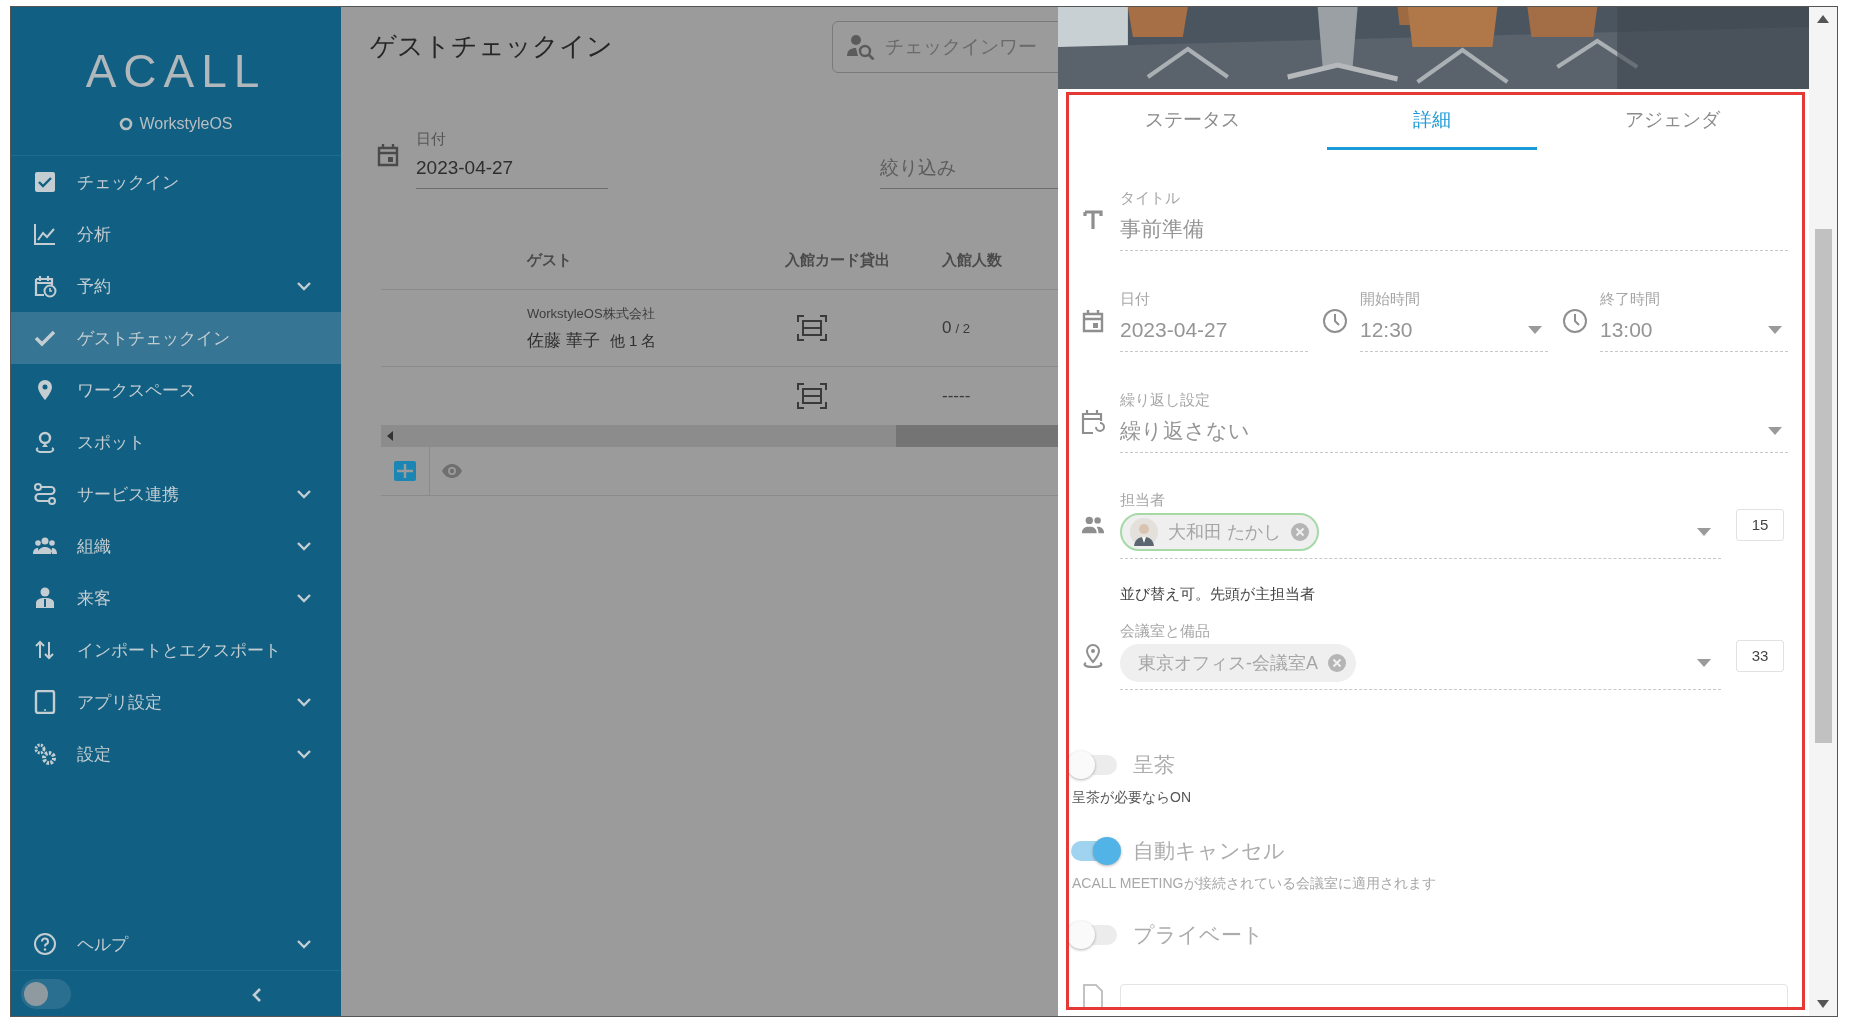 The height and width of the screenshot is (1021, 1862). What do you see at coordinates (1154, 765) in the screenshot?
I see `toggle-label: 呈茶` at bounding box center [1154, 765].